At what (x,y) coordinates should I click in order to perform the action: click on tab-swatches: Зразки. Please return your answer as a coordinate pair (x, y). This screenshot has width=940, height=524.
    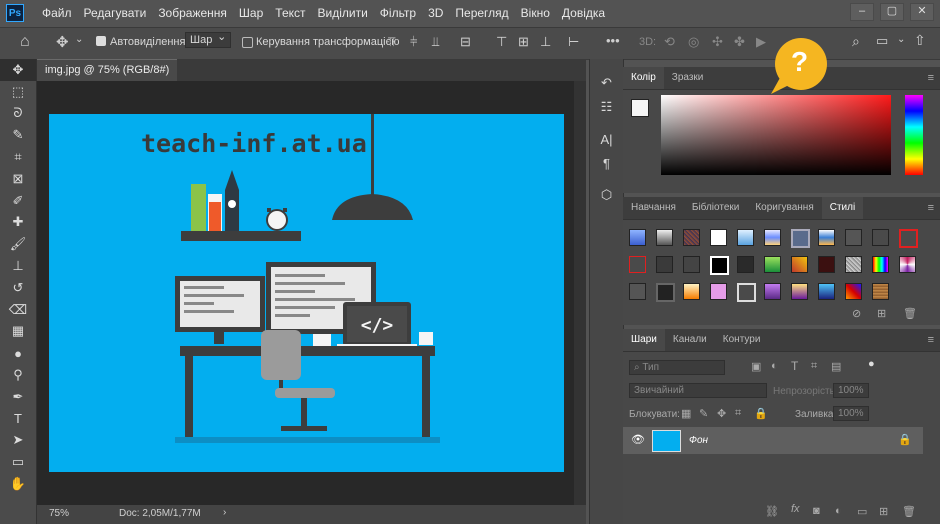
    Looking at the image, I should click on (688, 78).